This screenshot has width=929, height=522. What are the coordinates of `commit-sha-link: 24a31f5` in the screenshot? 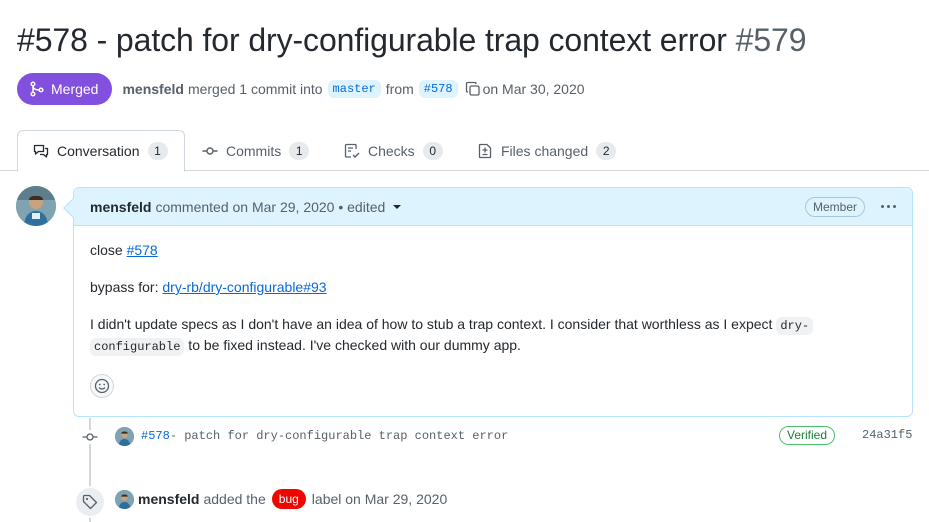 It's located at (887, 435).